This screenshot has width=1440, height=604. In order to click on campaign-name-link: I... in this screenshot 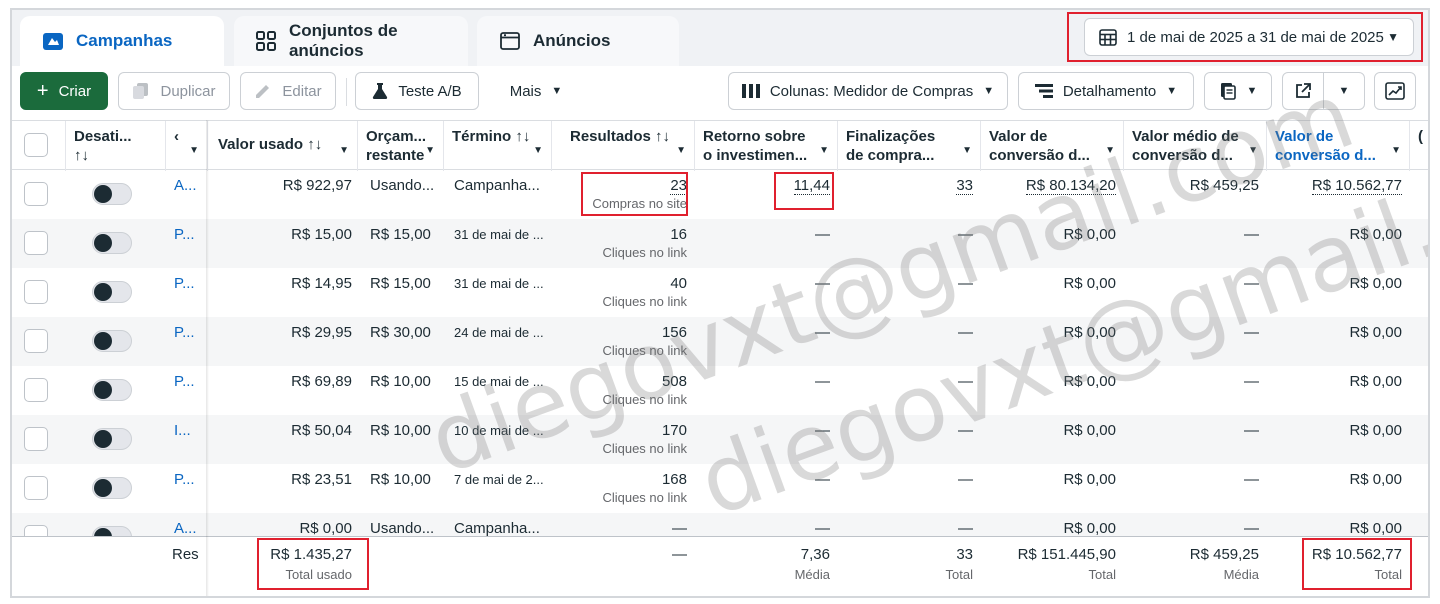, I will do `click(182, 430)`.